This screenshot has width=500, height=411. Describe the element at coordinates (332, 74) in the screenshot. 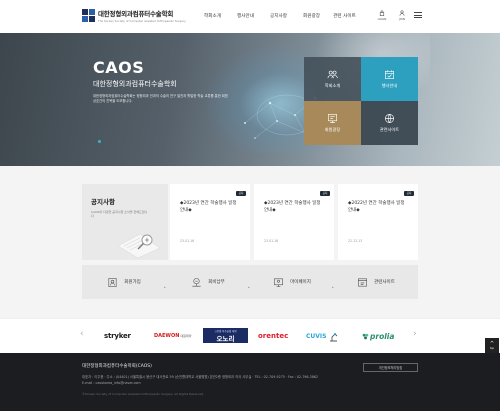

I see `people-icon` at that location.